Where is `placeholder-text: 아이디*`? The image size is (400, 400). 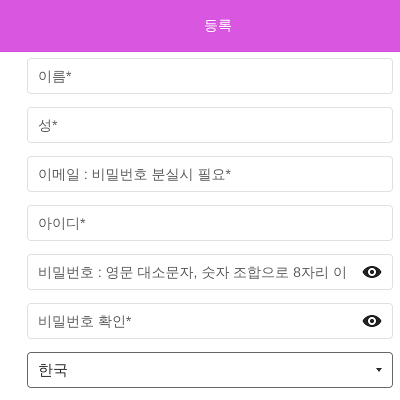
placeholder-text: 아이디* is located at coordinates (210, 223).